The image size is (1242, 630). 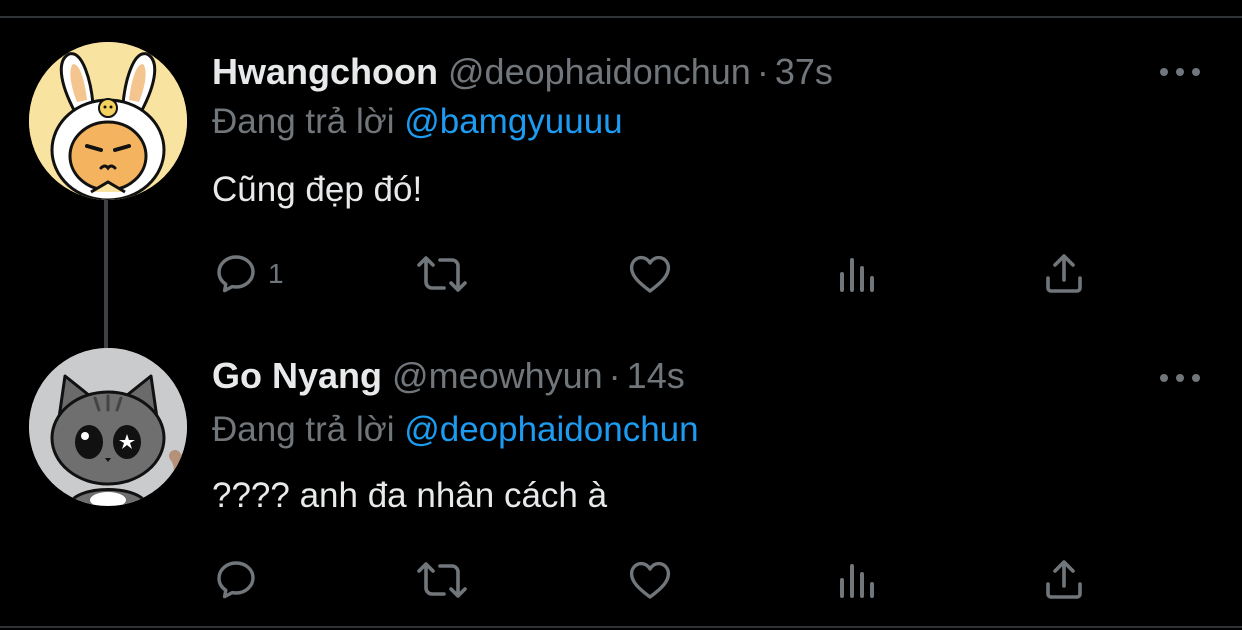 What do you see at coordinates (599, 71) in the screenshot?
I see `user-handle: @deophaidonchun` at bounding box center [599, 71].